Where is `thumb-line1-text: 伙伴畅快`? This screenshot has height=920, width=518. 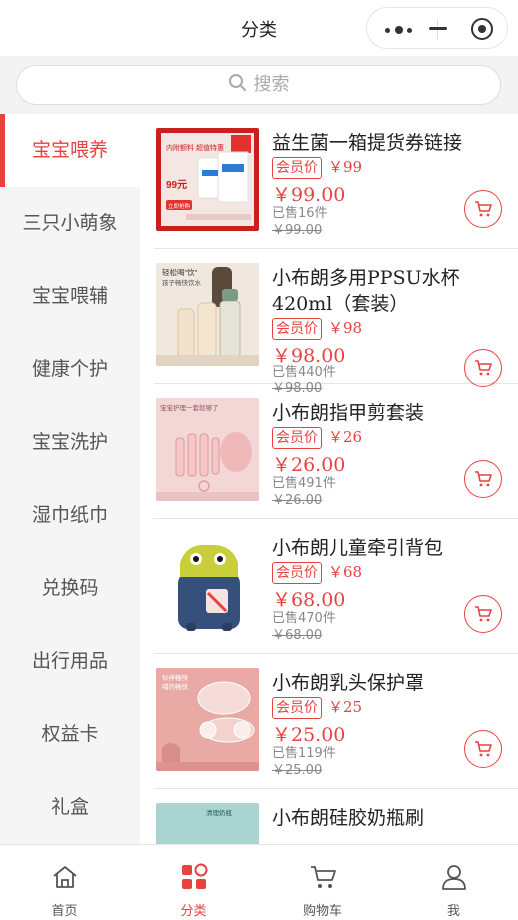 thumb-line1-text: 伙伴畅快 is located at coordinates (175, 677).